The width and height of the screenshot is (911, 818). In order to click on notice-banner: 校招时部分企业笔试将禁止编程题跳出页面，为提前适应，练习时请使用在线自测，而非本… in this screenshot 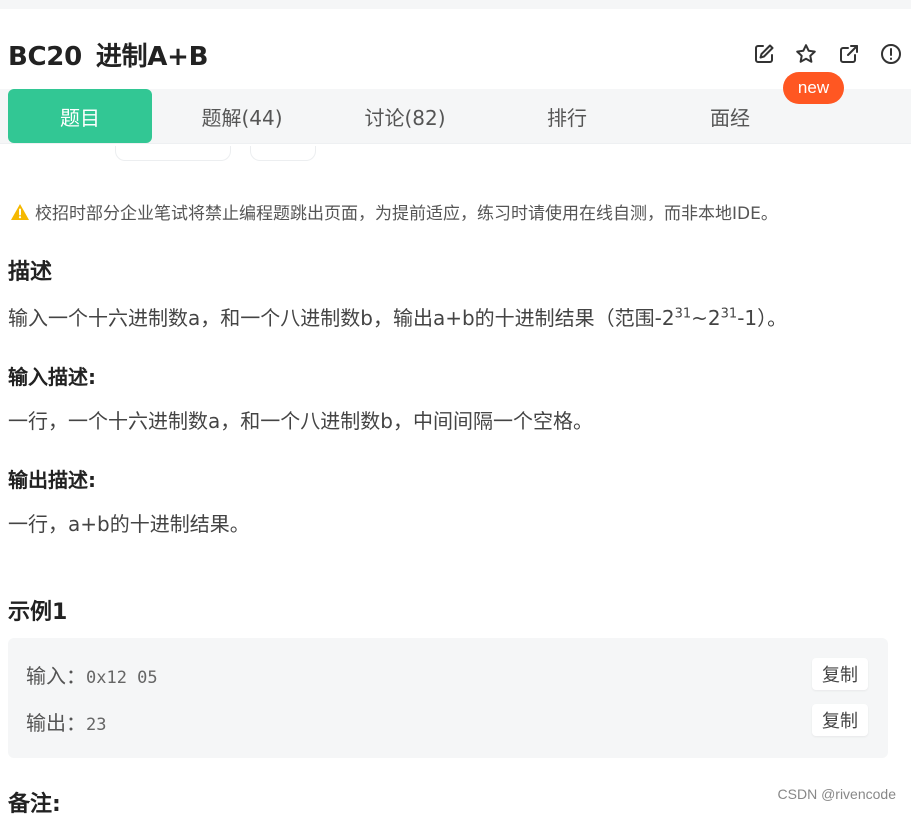, I will do `click(394, 211)`.